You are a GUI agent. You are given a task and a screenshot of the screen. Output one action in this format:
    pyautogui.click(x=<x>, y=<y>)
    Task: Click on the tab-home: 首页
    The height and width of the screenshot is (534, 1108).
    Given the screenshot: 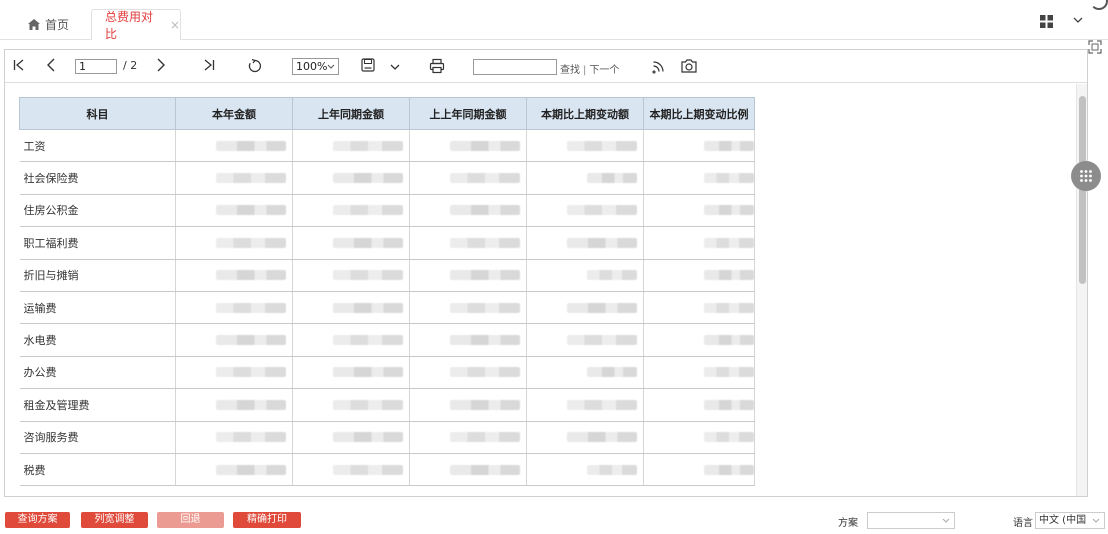 What is the action you would take?
    pyautogui.click(x=48, y=24)
    